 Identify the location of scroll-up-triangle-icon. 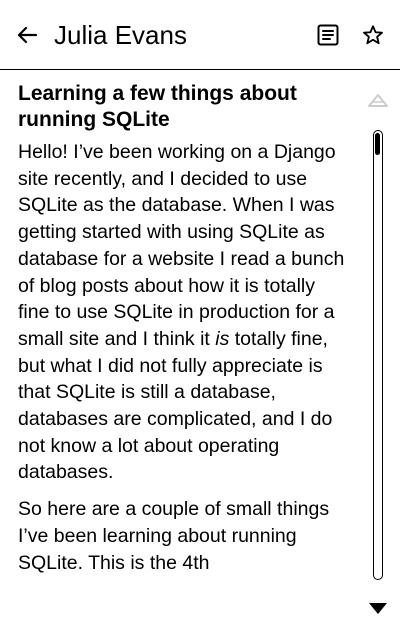
(378, 100).